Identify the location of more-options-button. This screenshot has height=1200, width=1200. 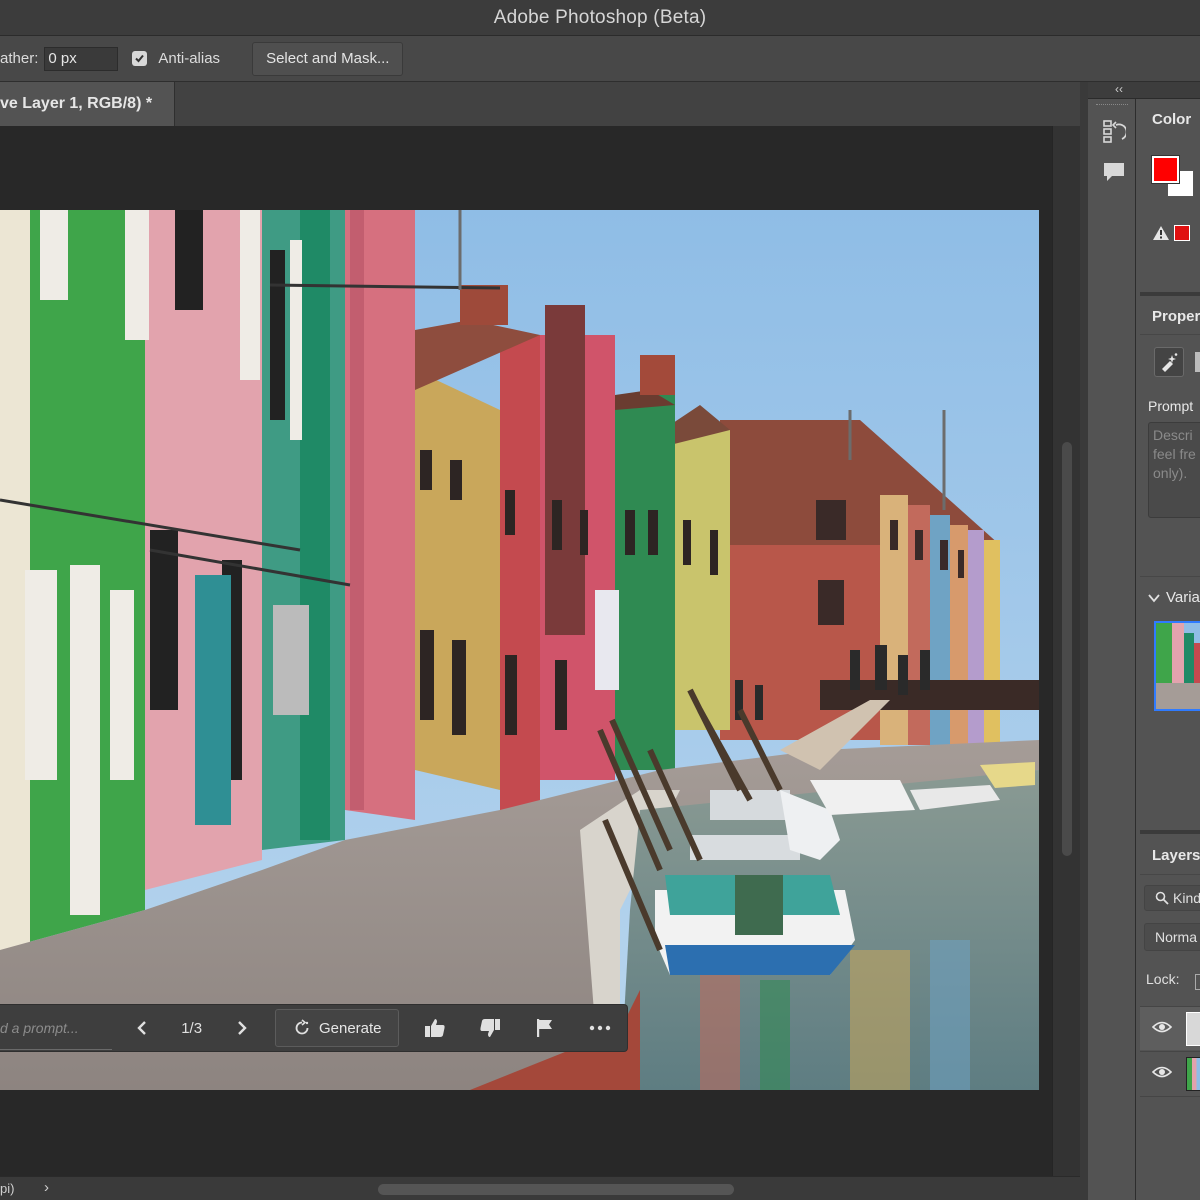
(599, 1028).